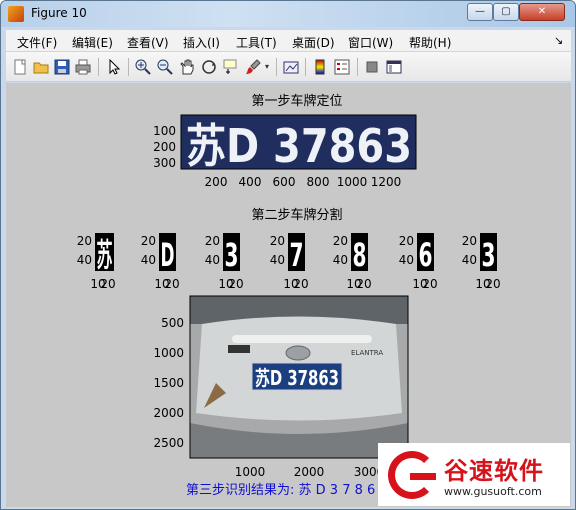  I want to click on data-cursor-icon, so click(231, 67).